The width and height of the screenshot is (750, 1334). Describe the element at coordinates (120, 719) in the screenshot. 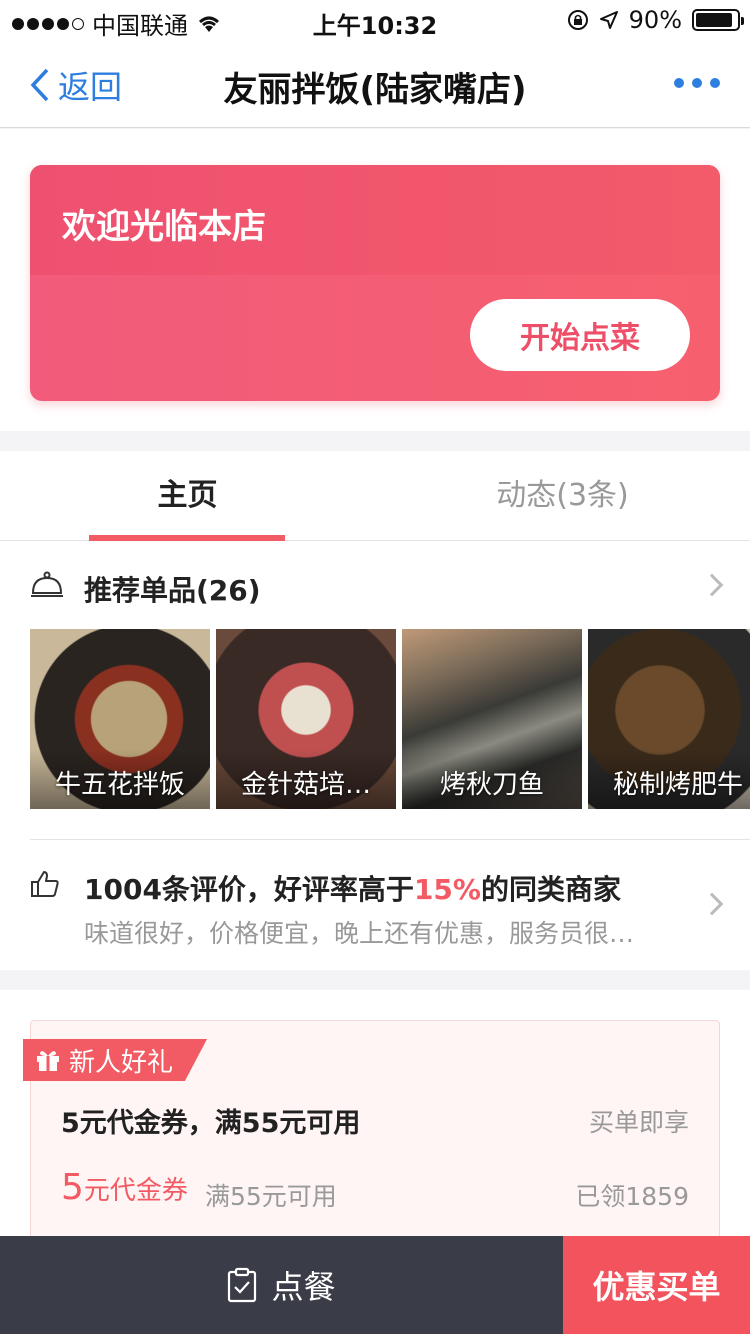

I see `dish-card: 牛五花拌饭` at that location.